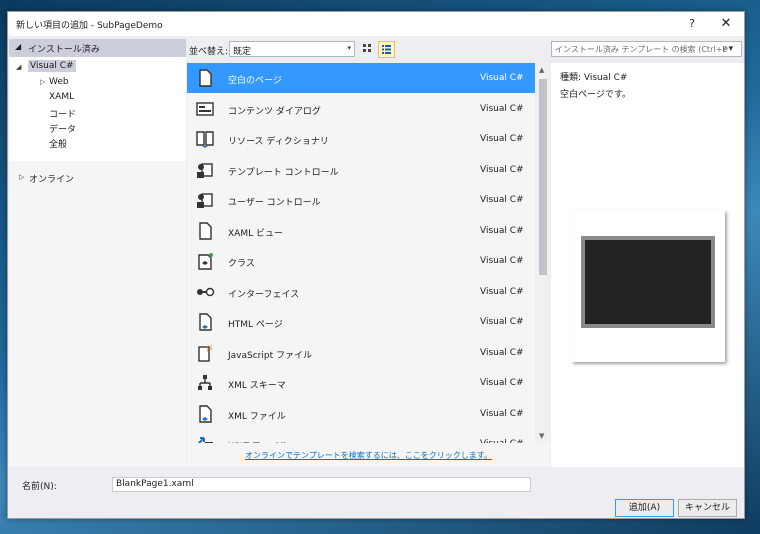  I want to click on sort-value: 既定, so click(242, 52).